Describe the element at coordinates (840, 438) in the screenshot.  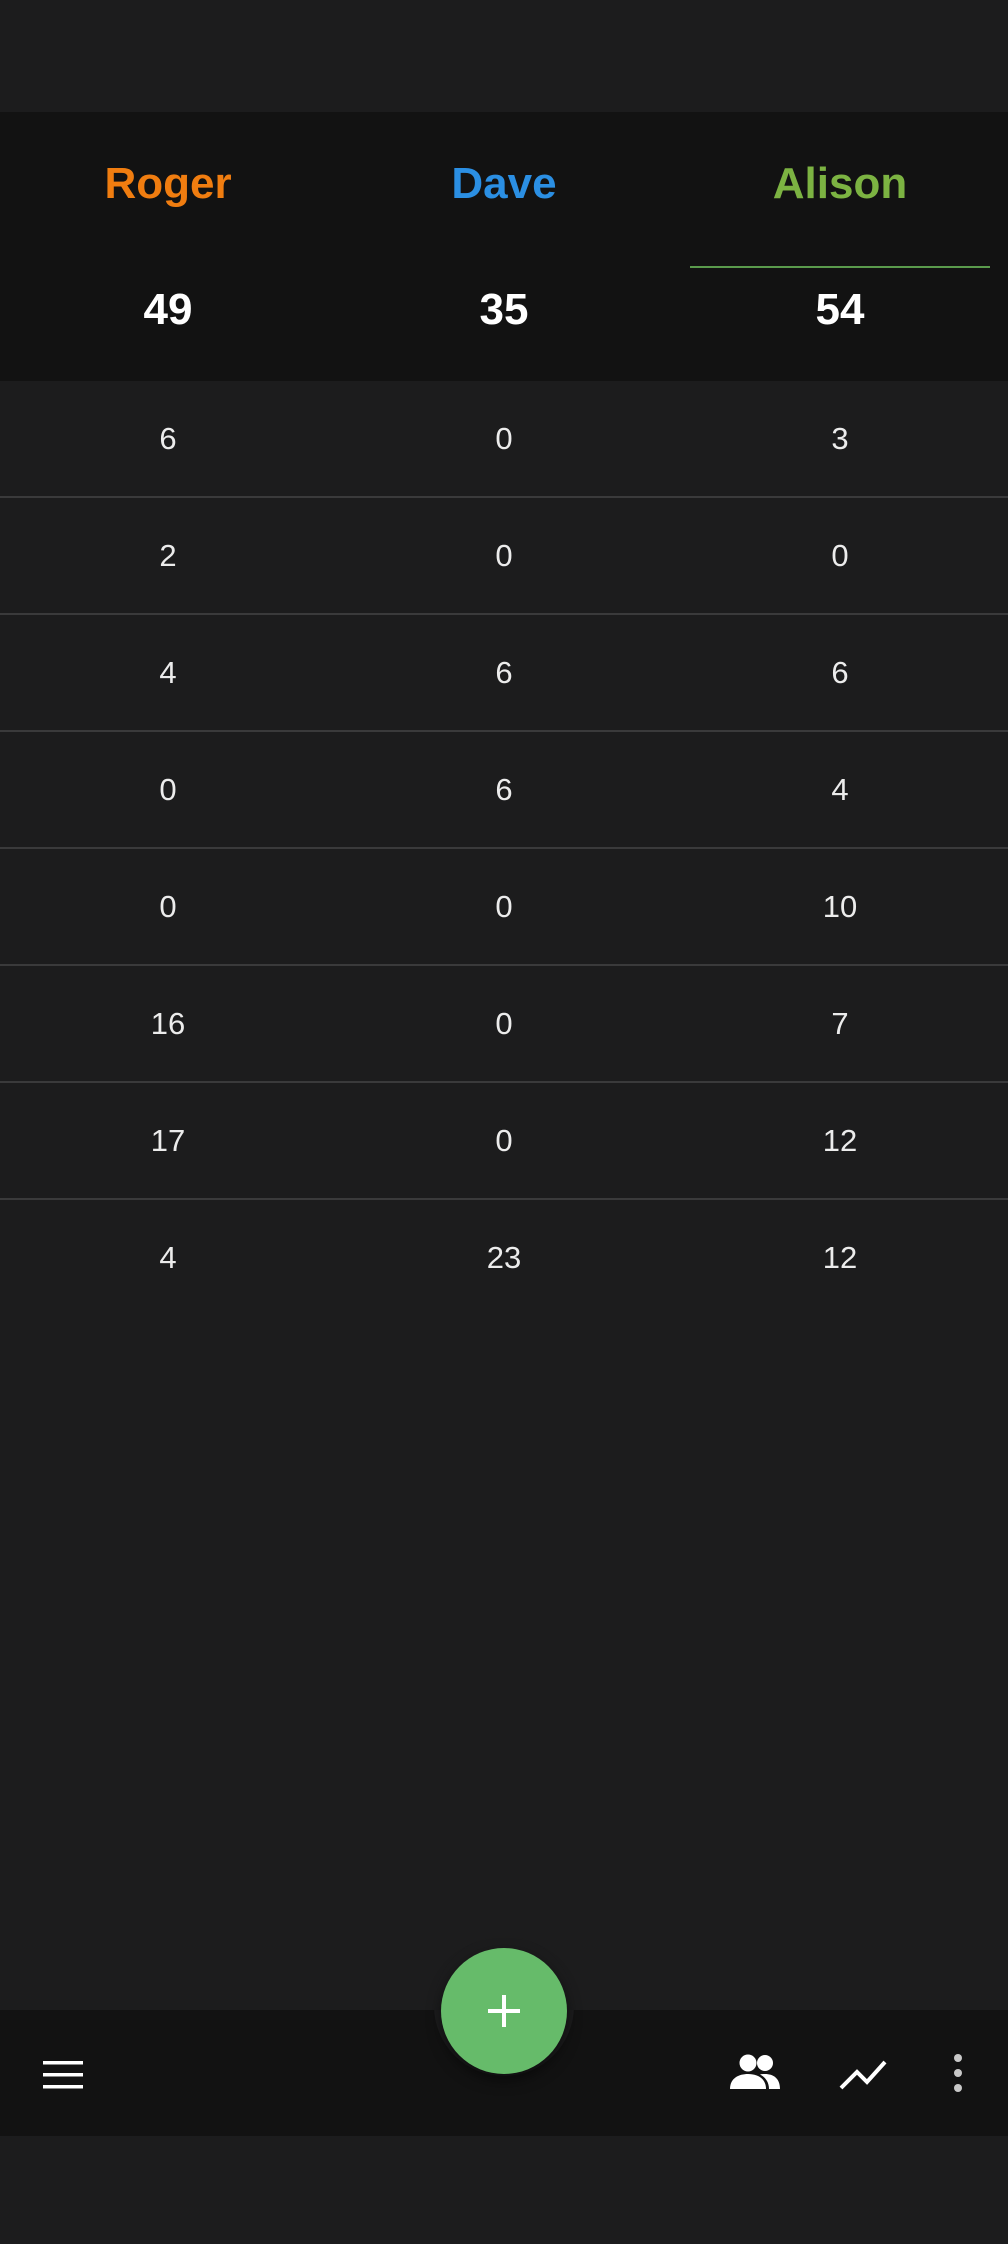
I see `score-cell: 3` at that location.